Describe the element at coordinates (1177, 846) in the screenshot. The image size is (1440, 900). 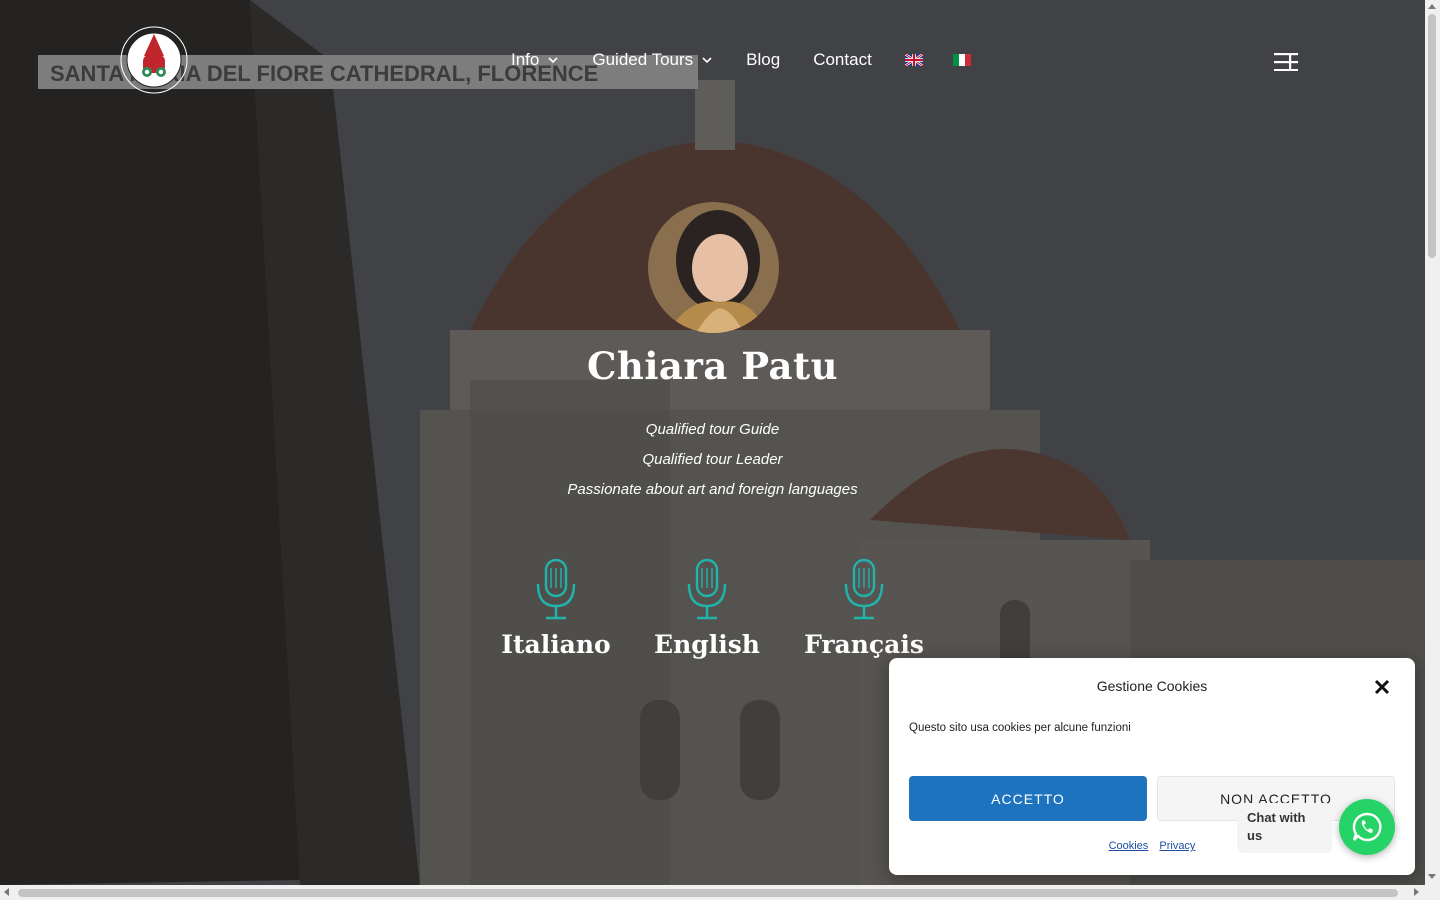
I see `privacy-policy-link: Privacy` at that location.